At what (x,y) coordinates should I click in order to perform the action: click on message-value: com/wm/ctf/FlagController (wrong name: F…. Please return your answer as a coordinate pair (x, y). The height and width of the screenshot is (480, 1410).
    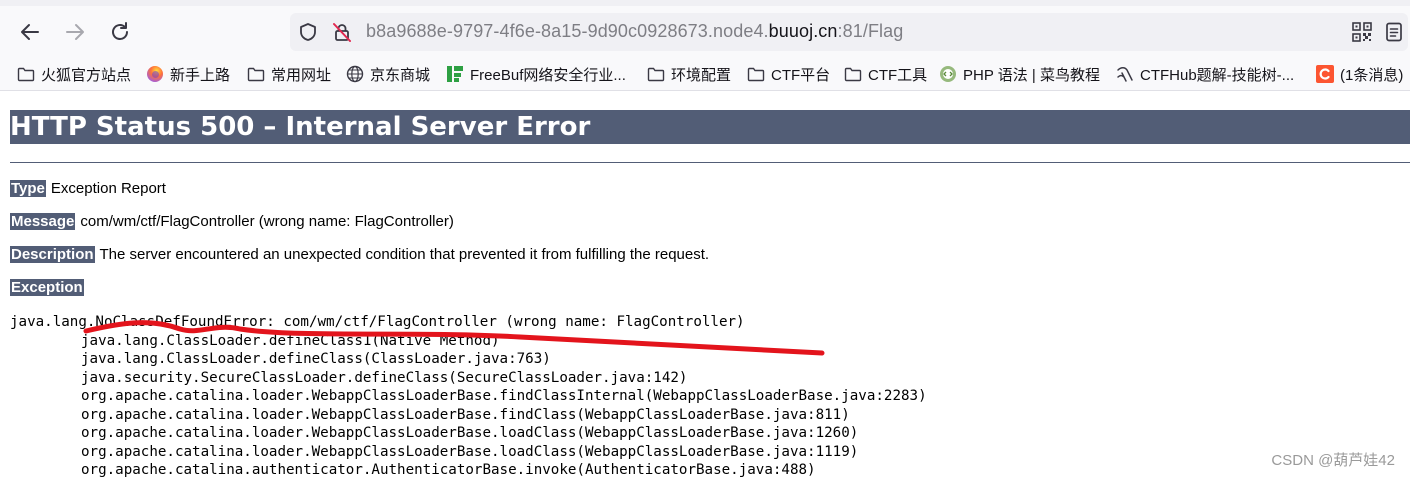
    Looking at the image, I should click on (267, 221).